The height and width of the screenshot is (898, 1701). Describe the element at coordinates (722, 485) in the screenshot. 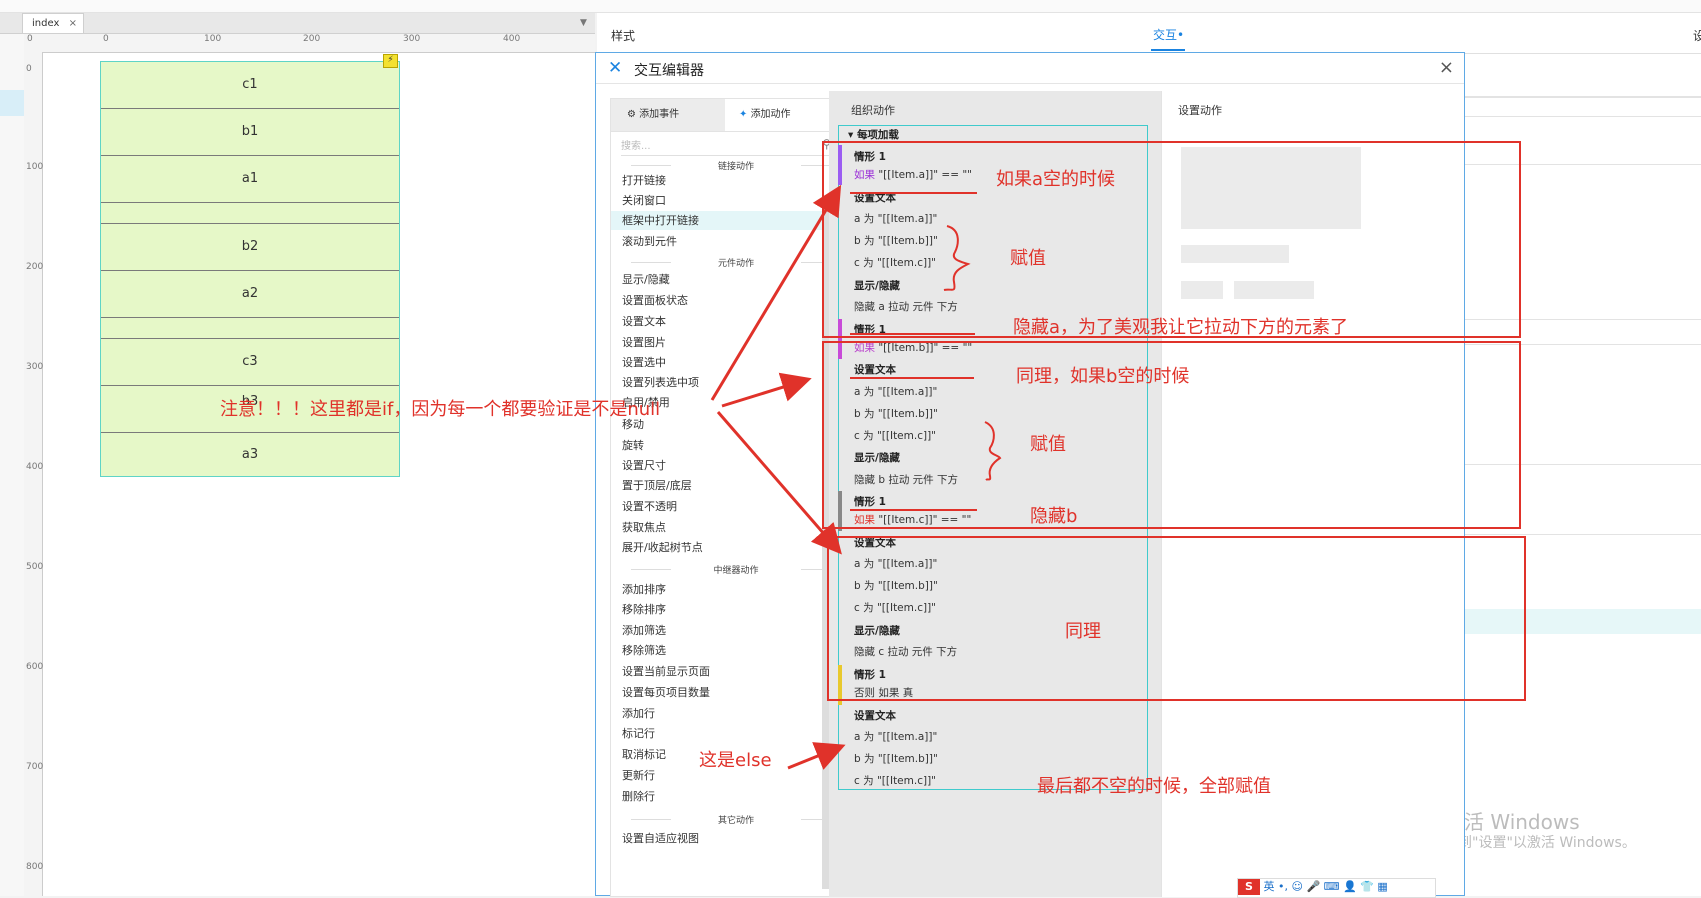

I see `action-item: 置于顶层/底层` at that location.